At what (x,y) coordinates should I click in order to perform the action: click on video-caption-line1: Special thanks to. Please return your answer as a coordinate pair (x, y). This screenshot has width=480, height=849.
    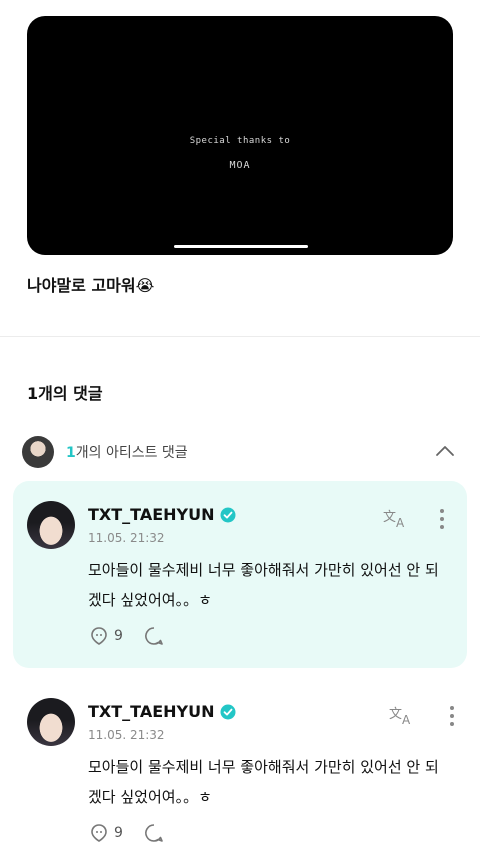
    Looking at the image, I should click on (240, 141).